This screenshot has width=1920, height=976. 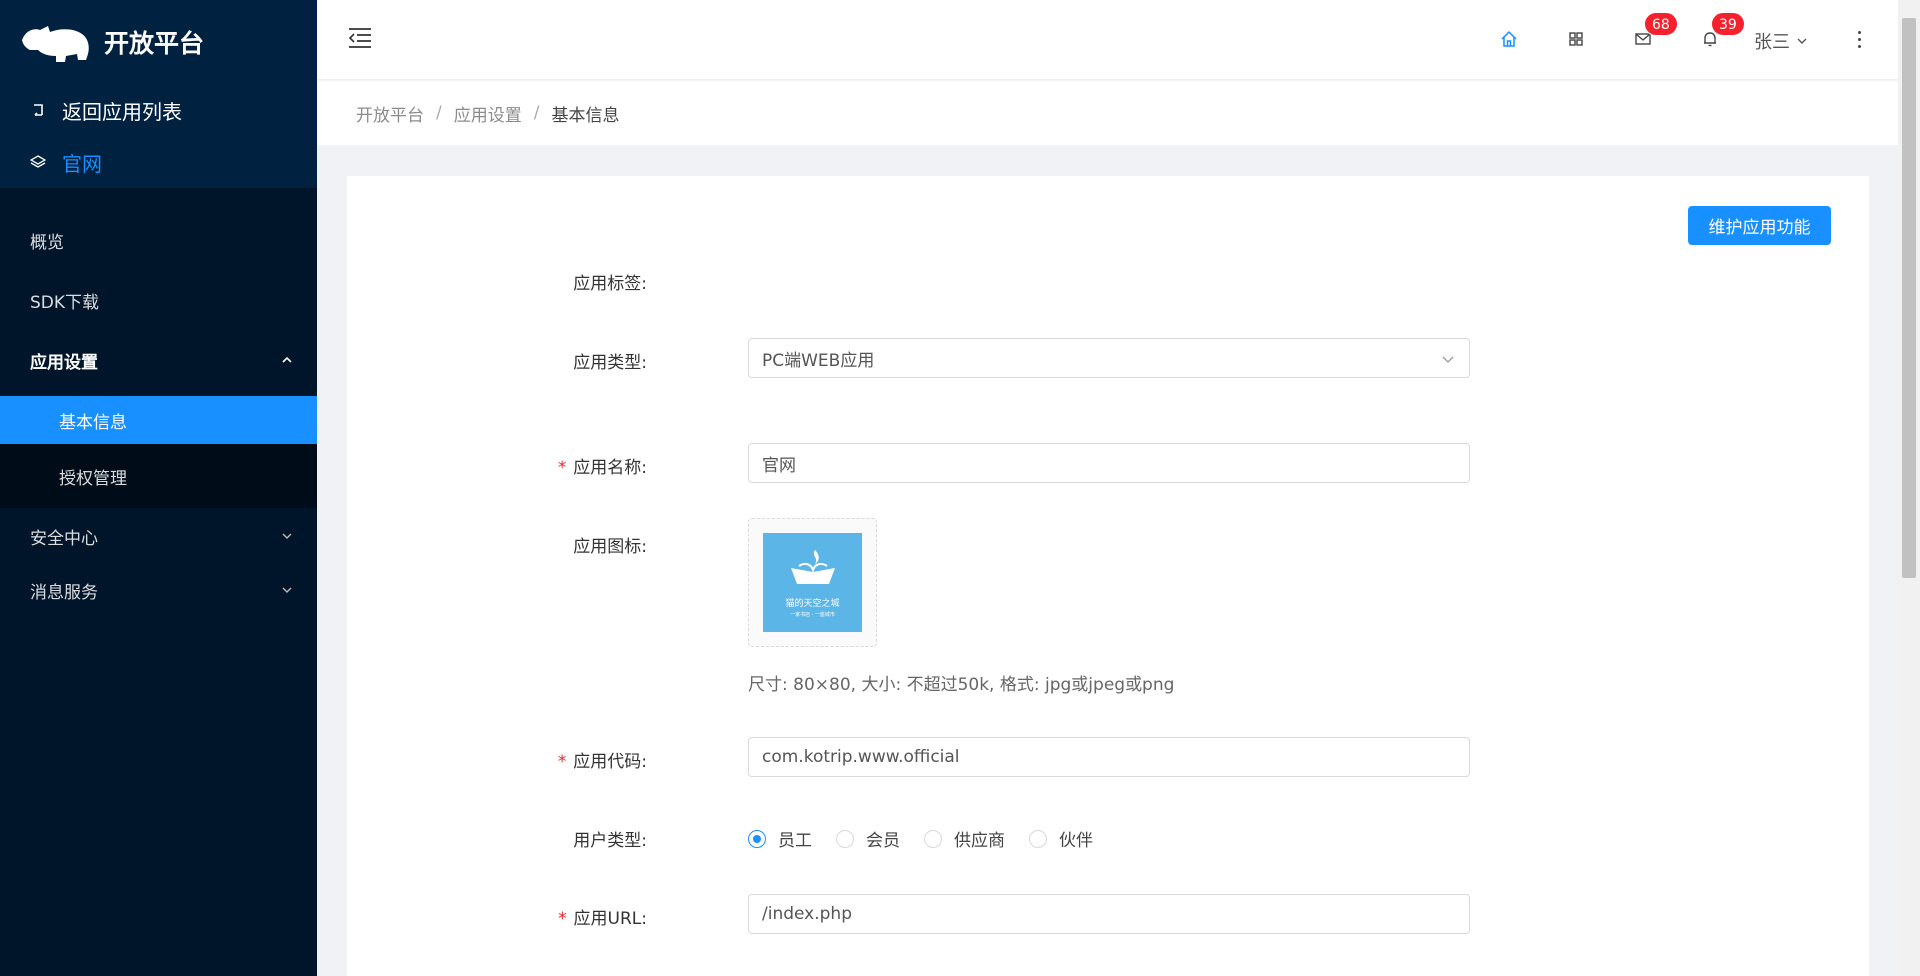 I want to click on field-label: 应用名称:, so click(x=610, y=468).